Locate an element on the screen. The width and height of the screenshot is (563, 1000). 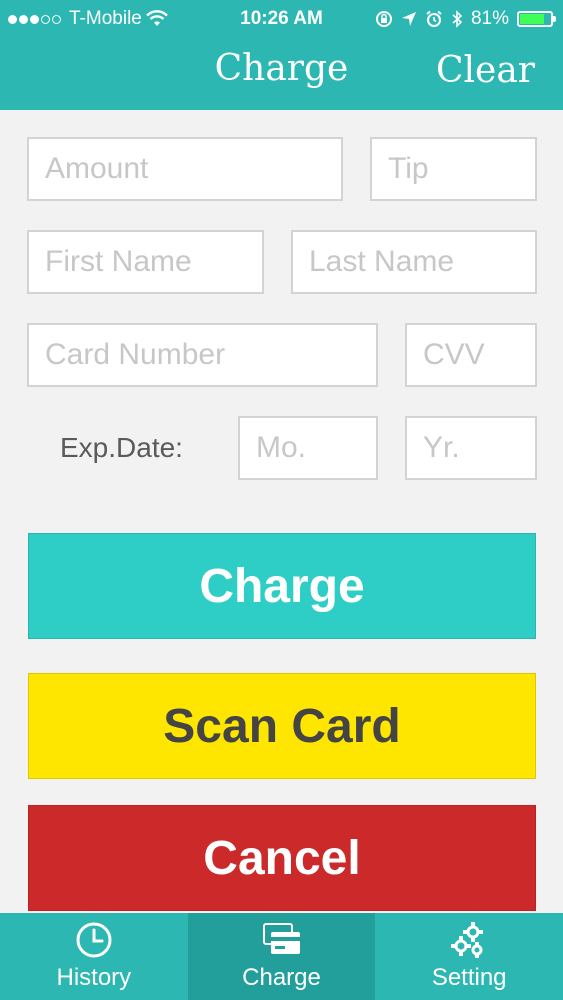
battery-icon is located at coordinates (536, 19).